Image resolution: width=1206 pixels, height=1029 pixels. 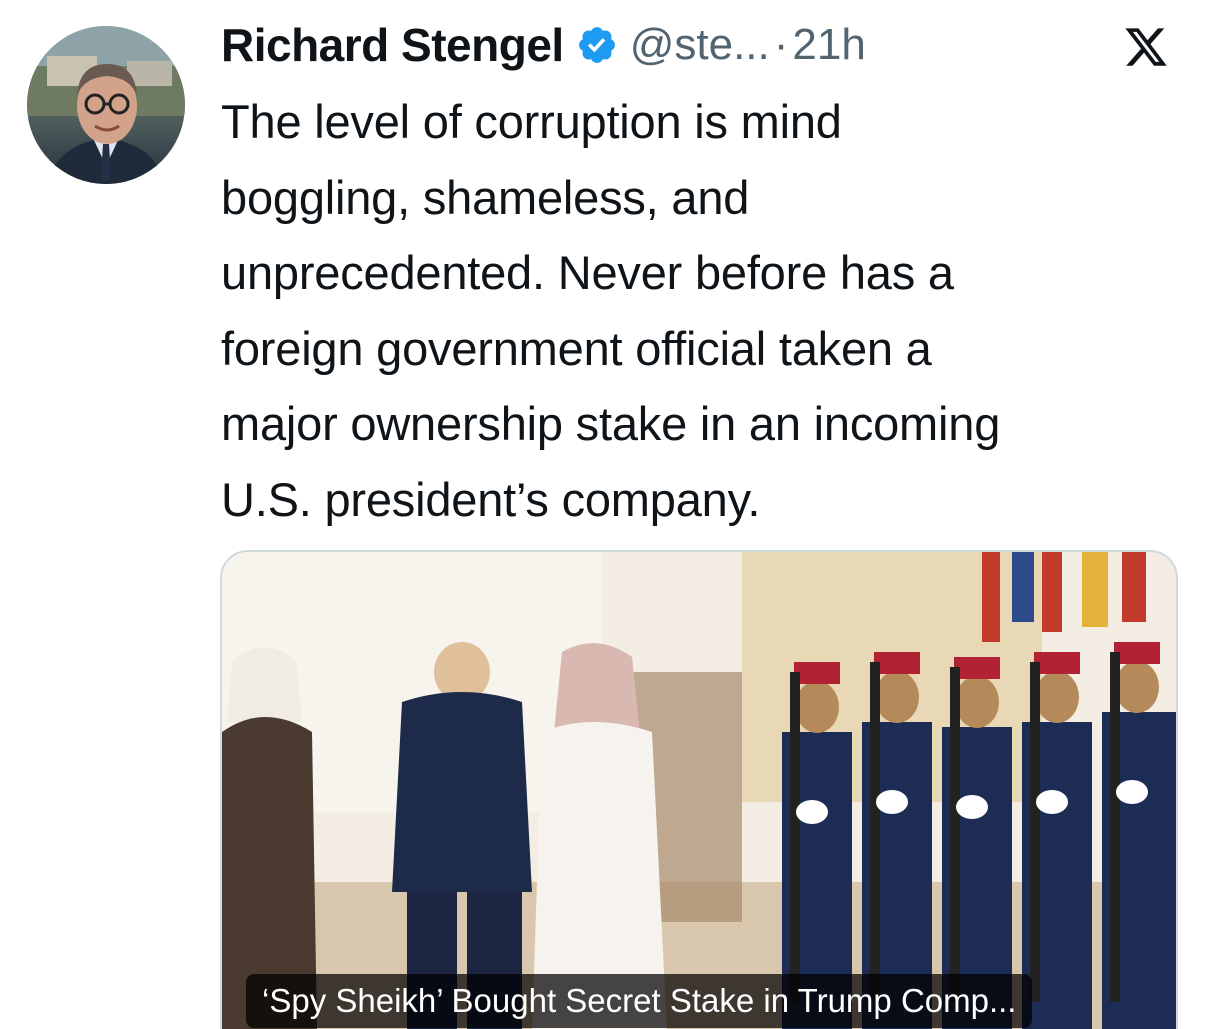 What do you see at coordinates (828, 45) in the screenshot?
I see `timestamp: 21h` at bounding box center [828, 45].